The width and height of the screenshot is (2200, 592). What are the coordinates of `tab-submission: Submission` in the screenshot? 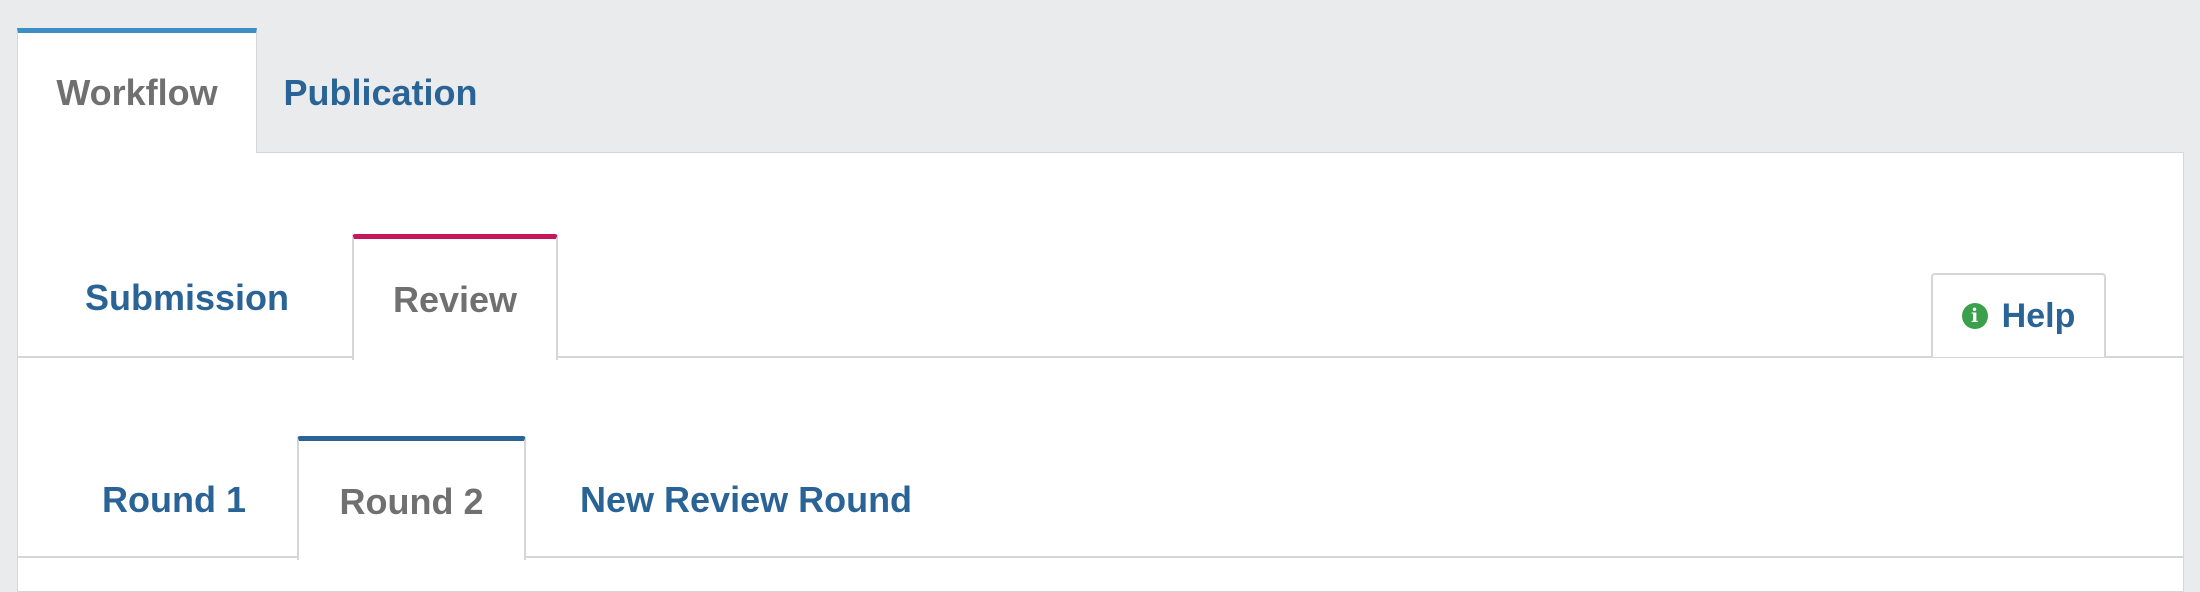 It's located at (187, 296).